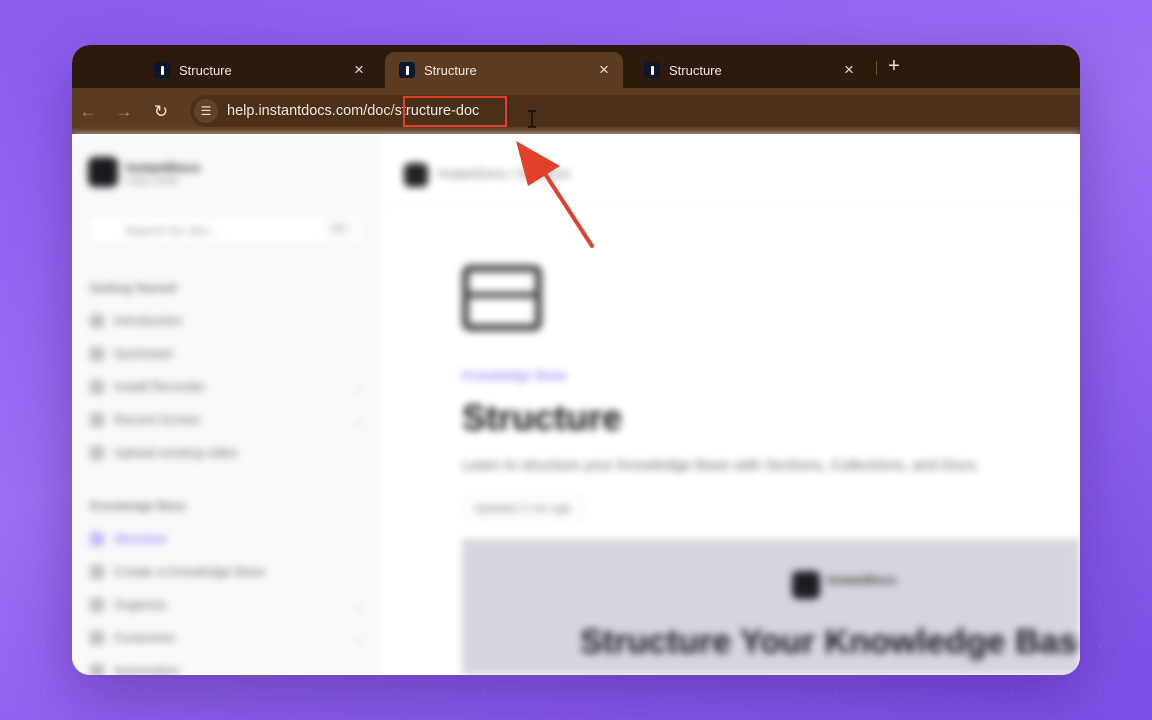  I want to click on url-host: help.instantdocs.com/doc, so click(309, 111).